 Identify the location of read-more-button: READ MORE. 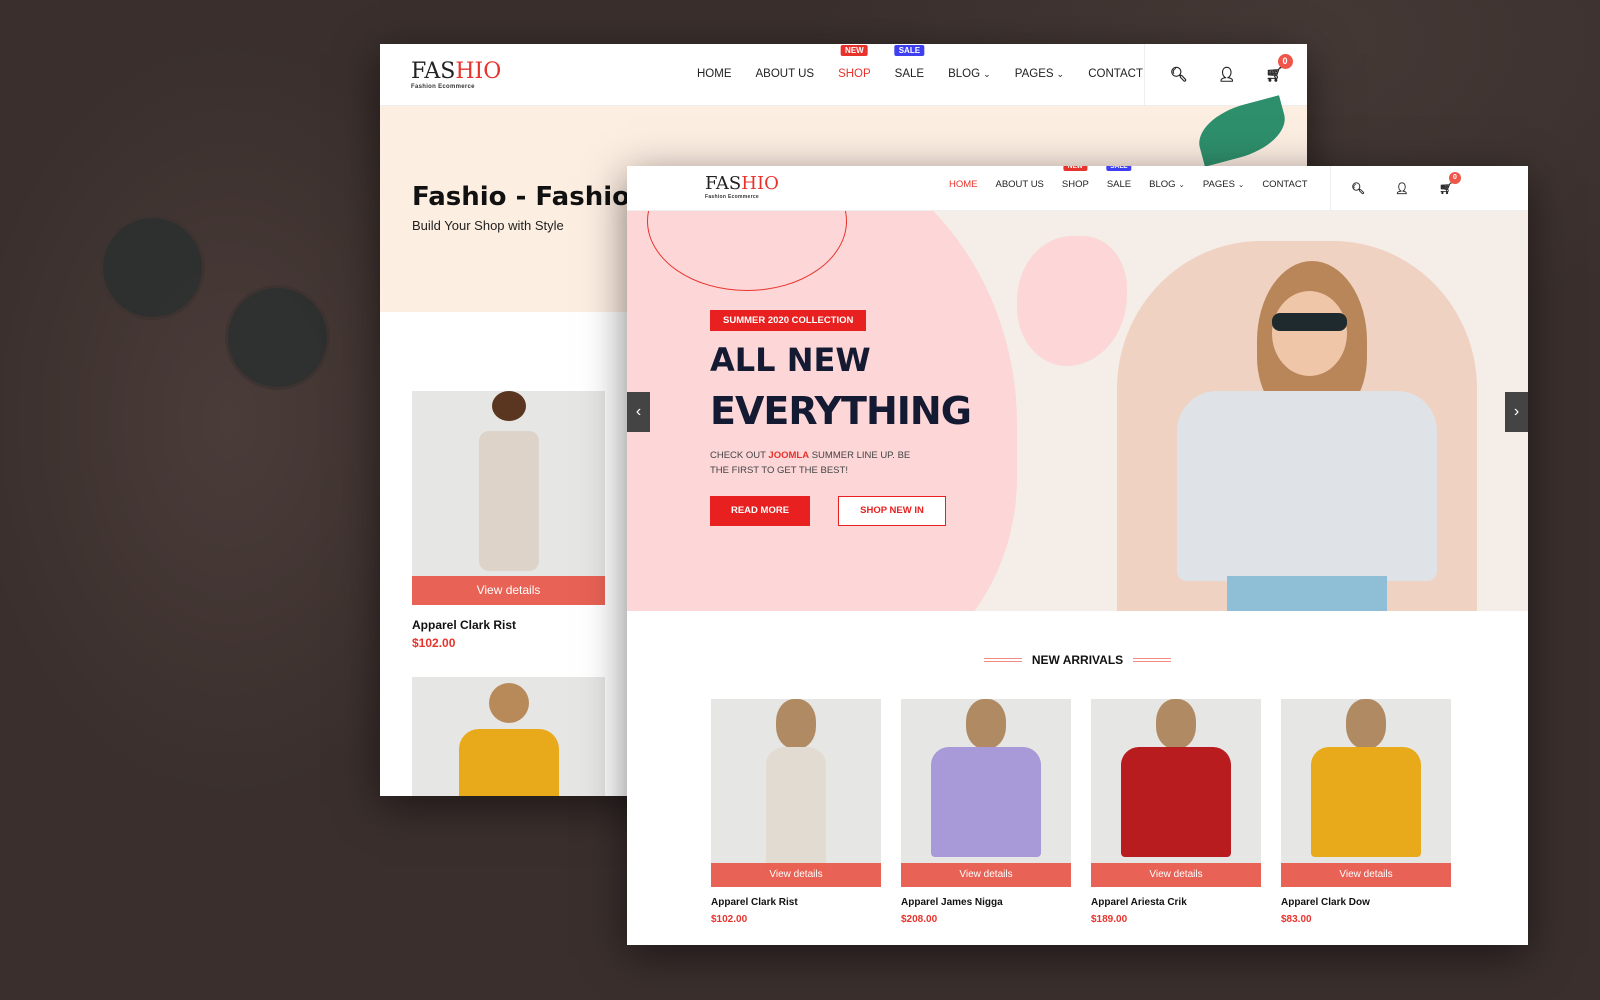
(760, 511).